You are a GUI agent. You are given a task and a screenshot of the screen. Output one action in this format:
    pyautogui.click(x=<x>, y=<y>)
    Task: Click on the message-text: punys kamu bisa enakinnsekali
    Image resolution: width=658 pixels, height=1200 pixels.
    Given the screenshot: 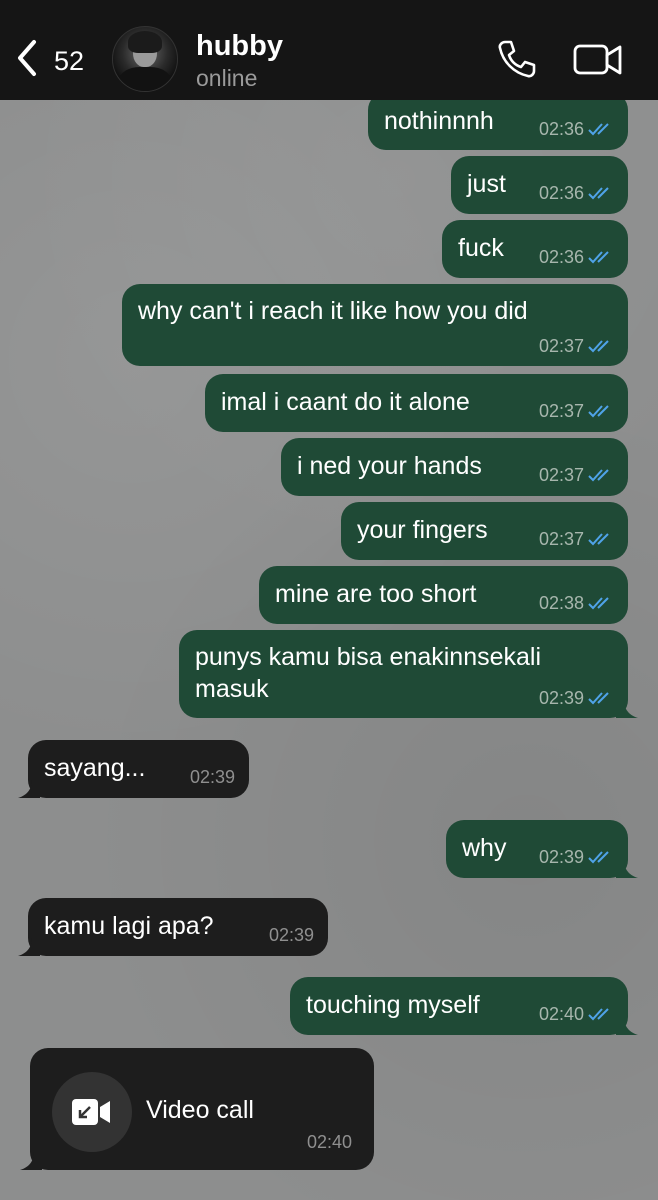 What is the action you would take?
    pyautogui.click(x=368, y=657)
    